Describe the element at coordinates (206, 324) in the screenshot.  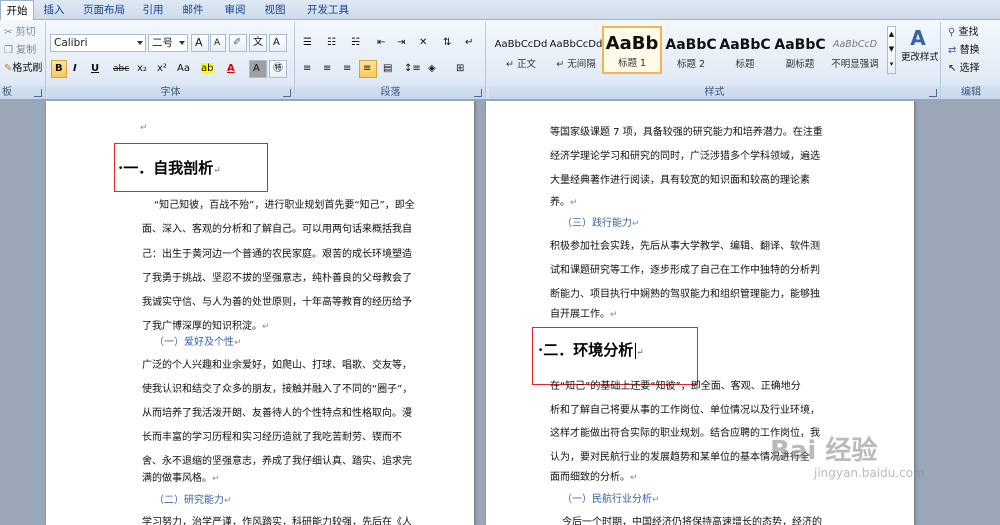
I see `body-line: 了我广博深厚的知识积淀。↵` at that location.